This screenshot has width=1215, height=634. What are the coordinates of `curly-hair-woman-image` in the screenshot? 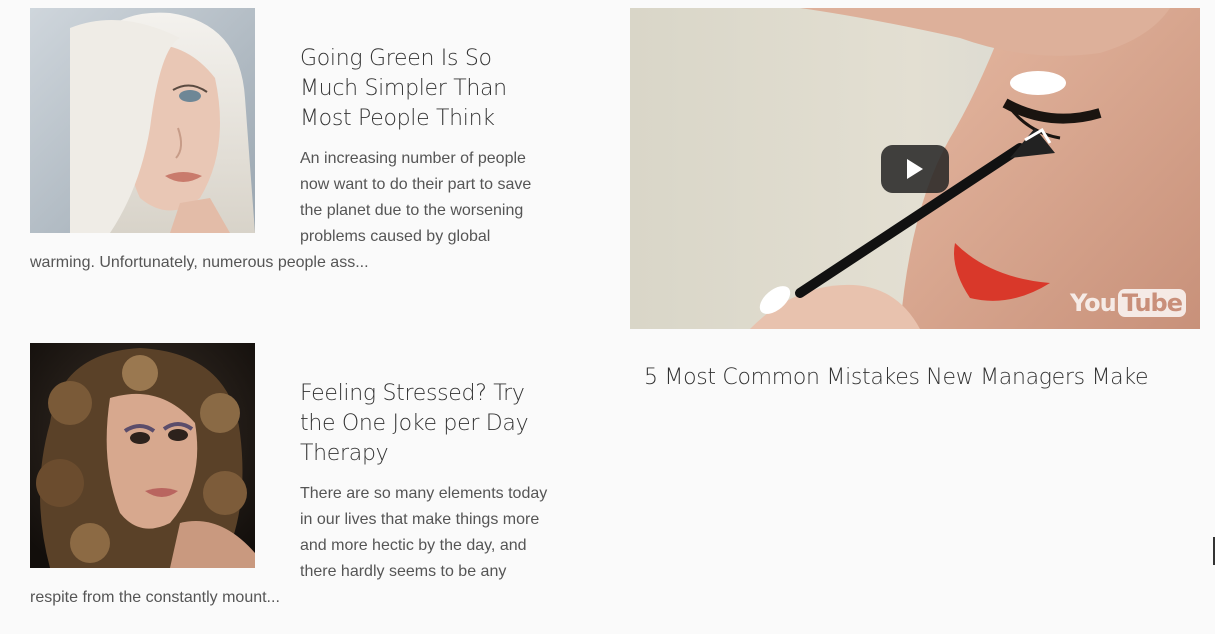 It's located at (142, 455).